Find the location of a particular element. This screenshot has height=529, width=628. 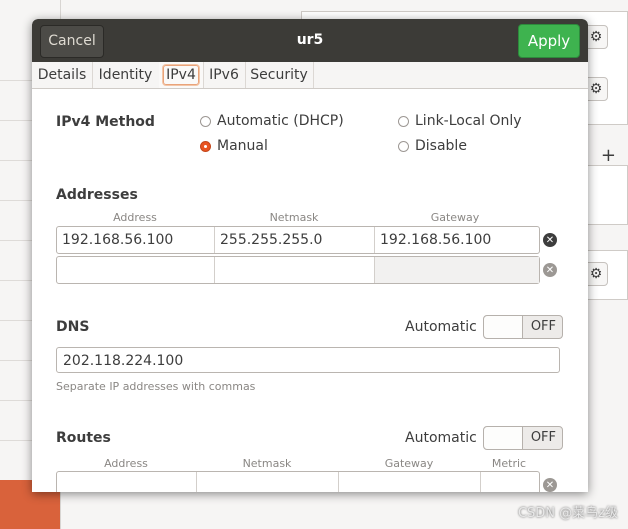

route-netmask-input is located at coordinates (268, 482).